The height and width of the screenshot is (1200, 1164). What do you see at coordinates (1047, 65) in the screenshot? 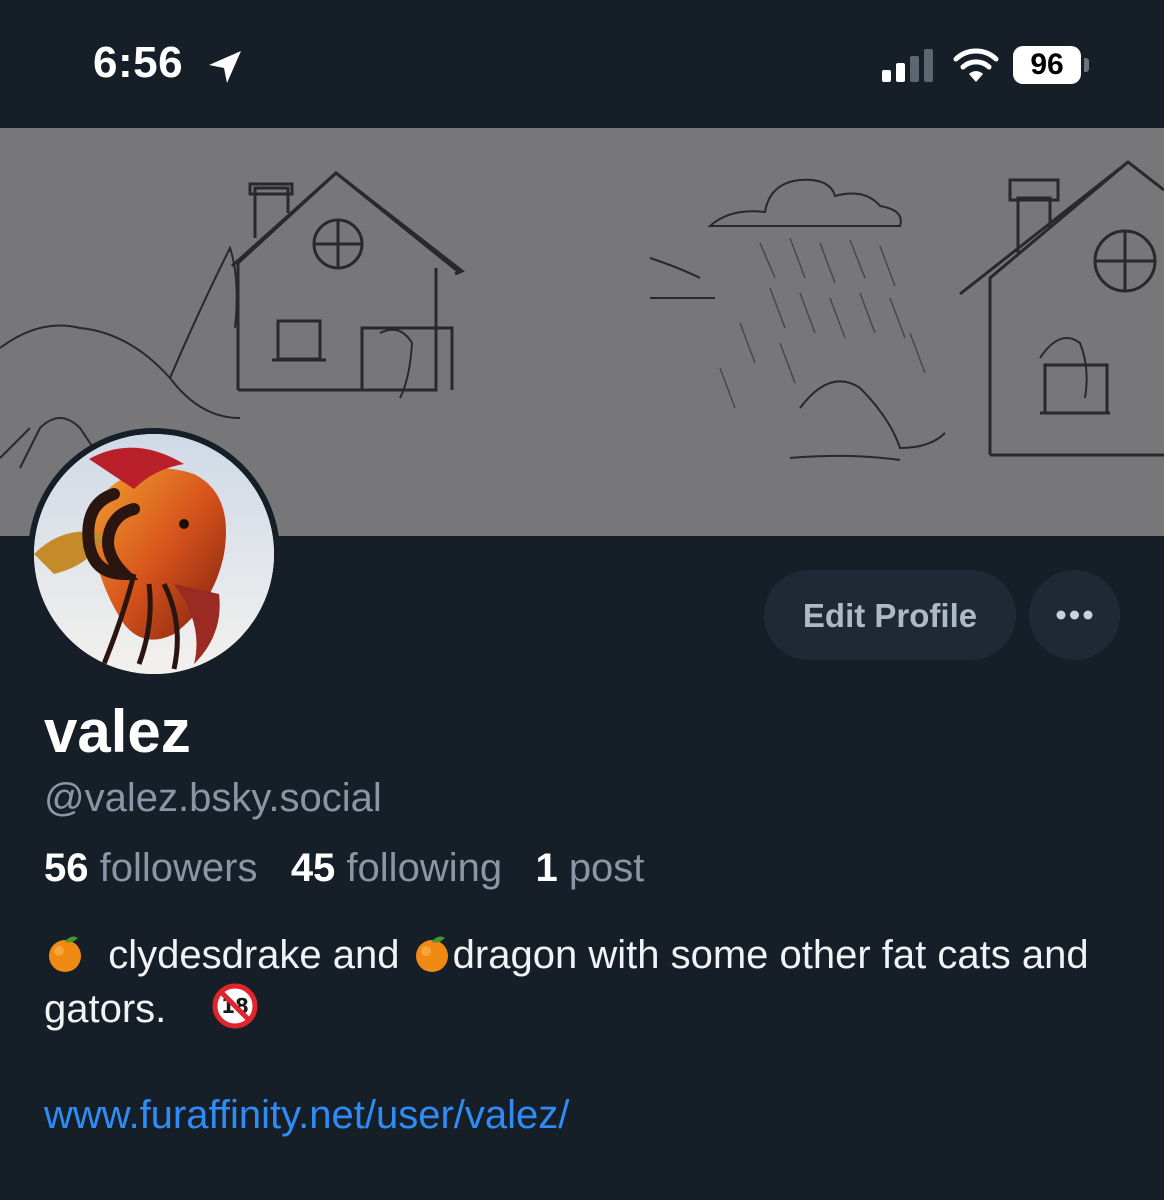
I see `battery-icon: 96` at bounding box center [1047, 65].